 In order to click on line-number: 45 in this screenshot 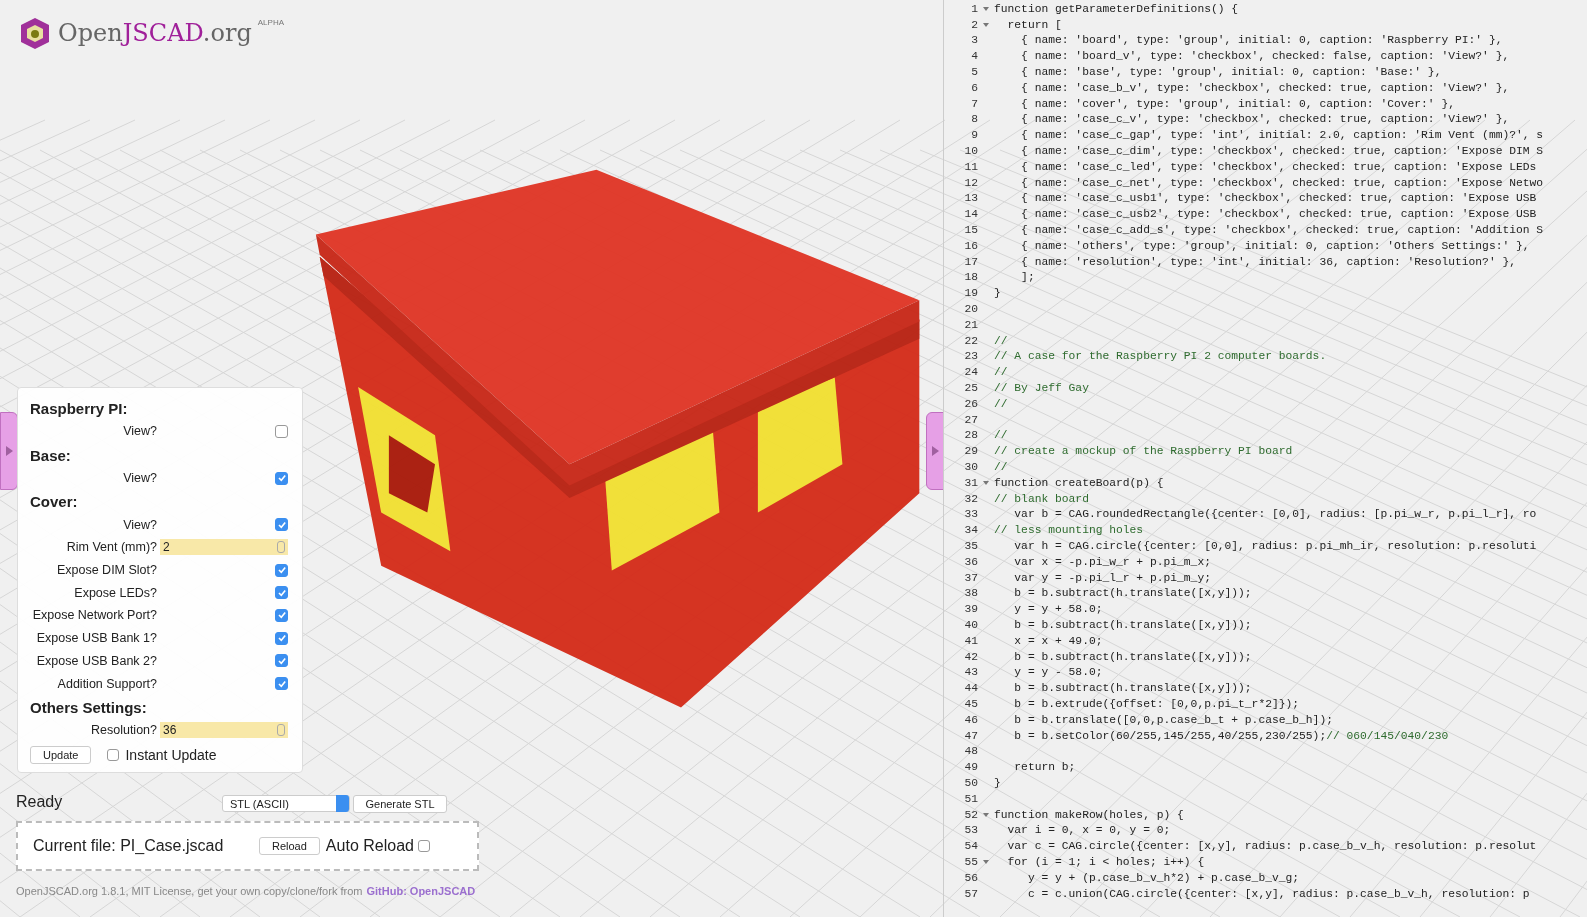, I will do `click(970, 703)`.